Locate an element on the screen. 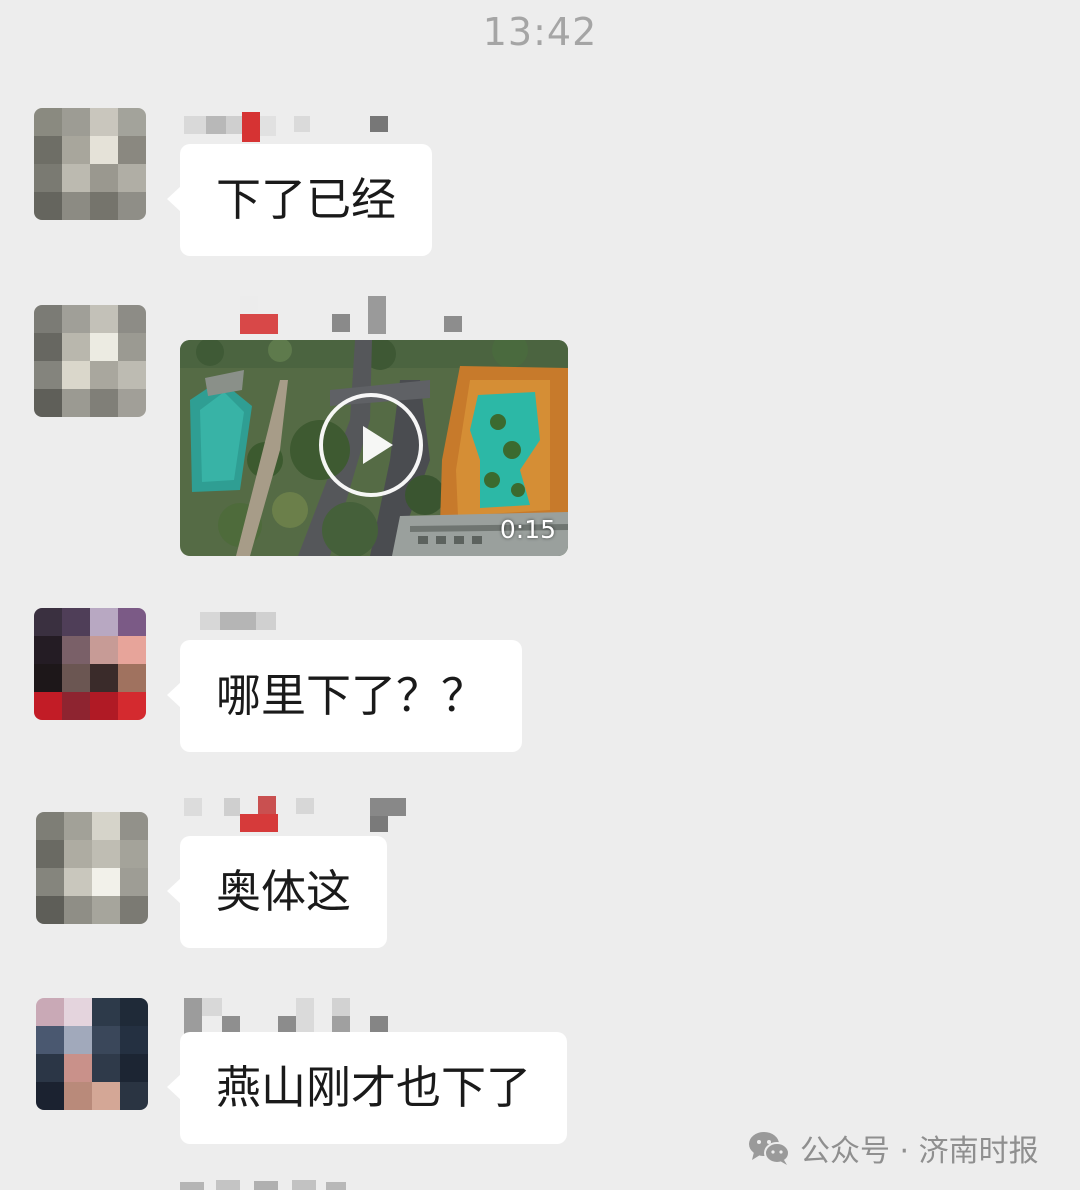 Image resolution: width=1080 pixels, height=1190 pixels. chat-timestamp: 13:42 is located at coordinates (540, 32).